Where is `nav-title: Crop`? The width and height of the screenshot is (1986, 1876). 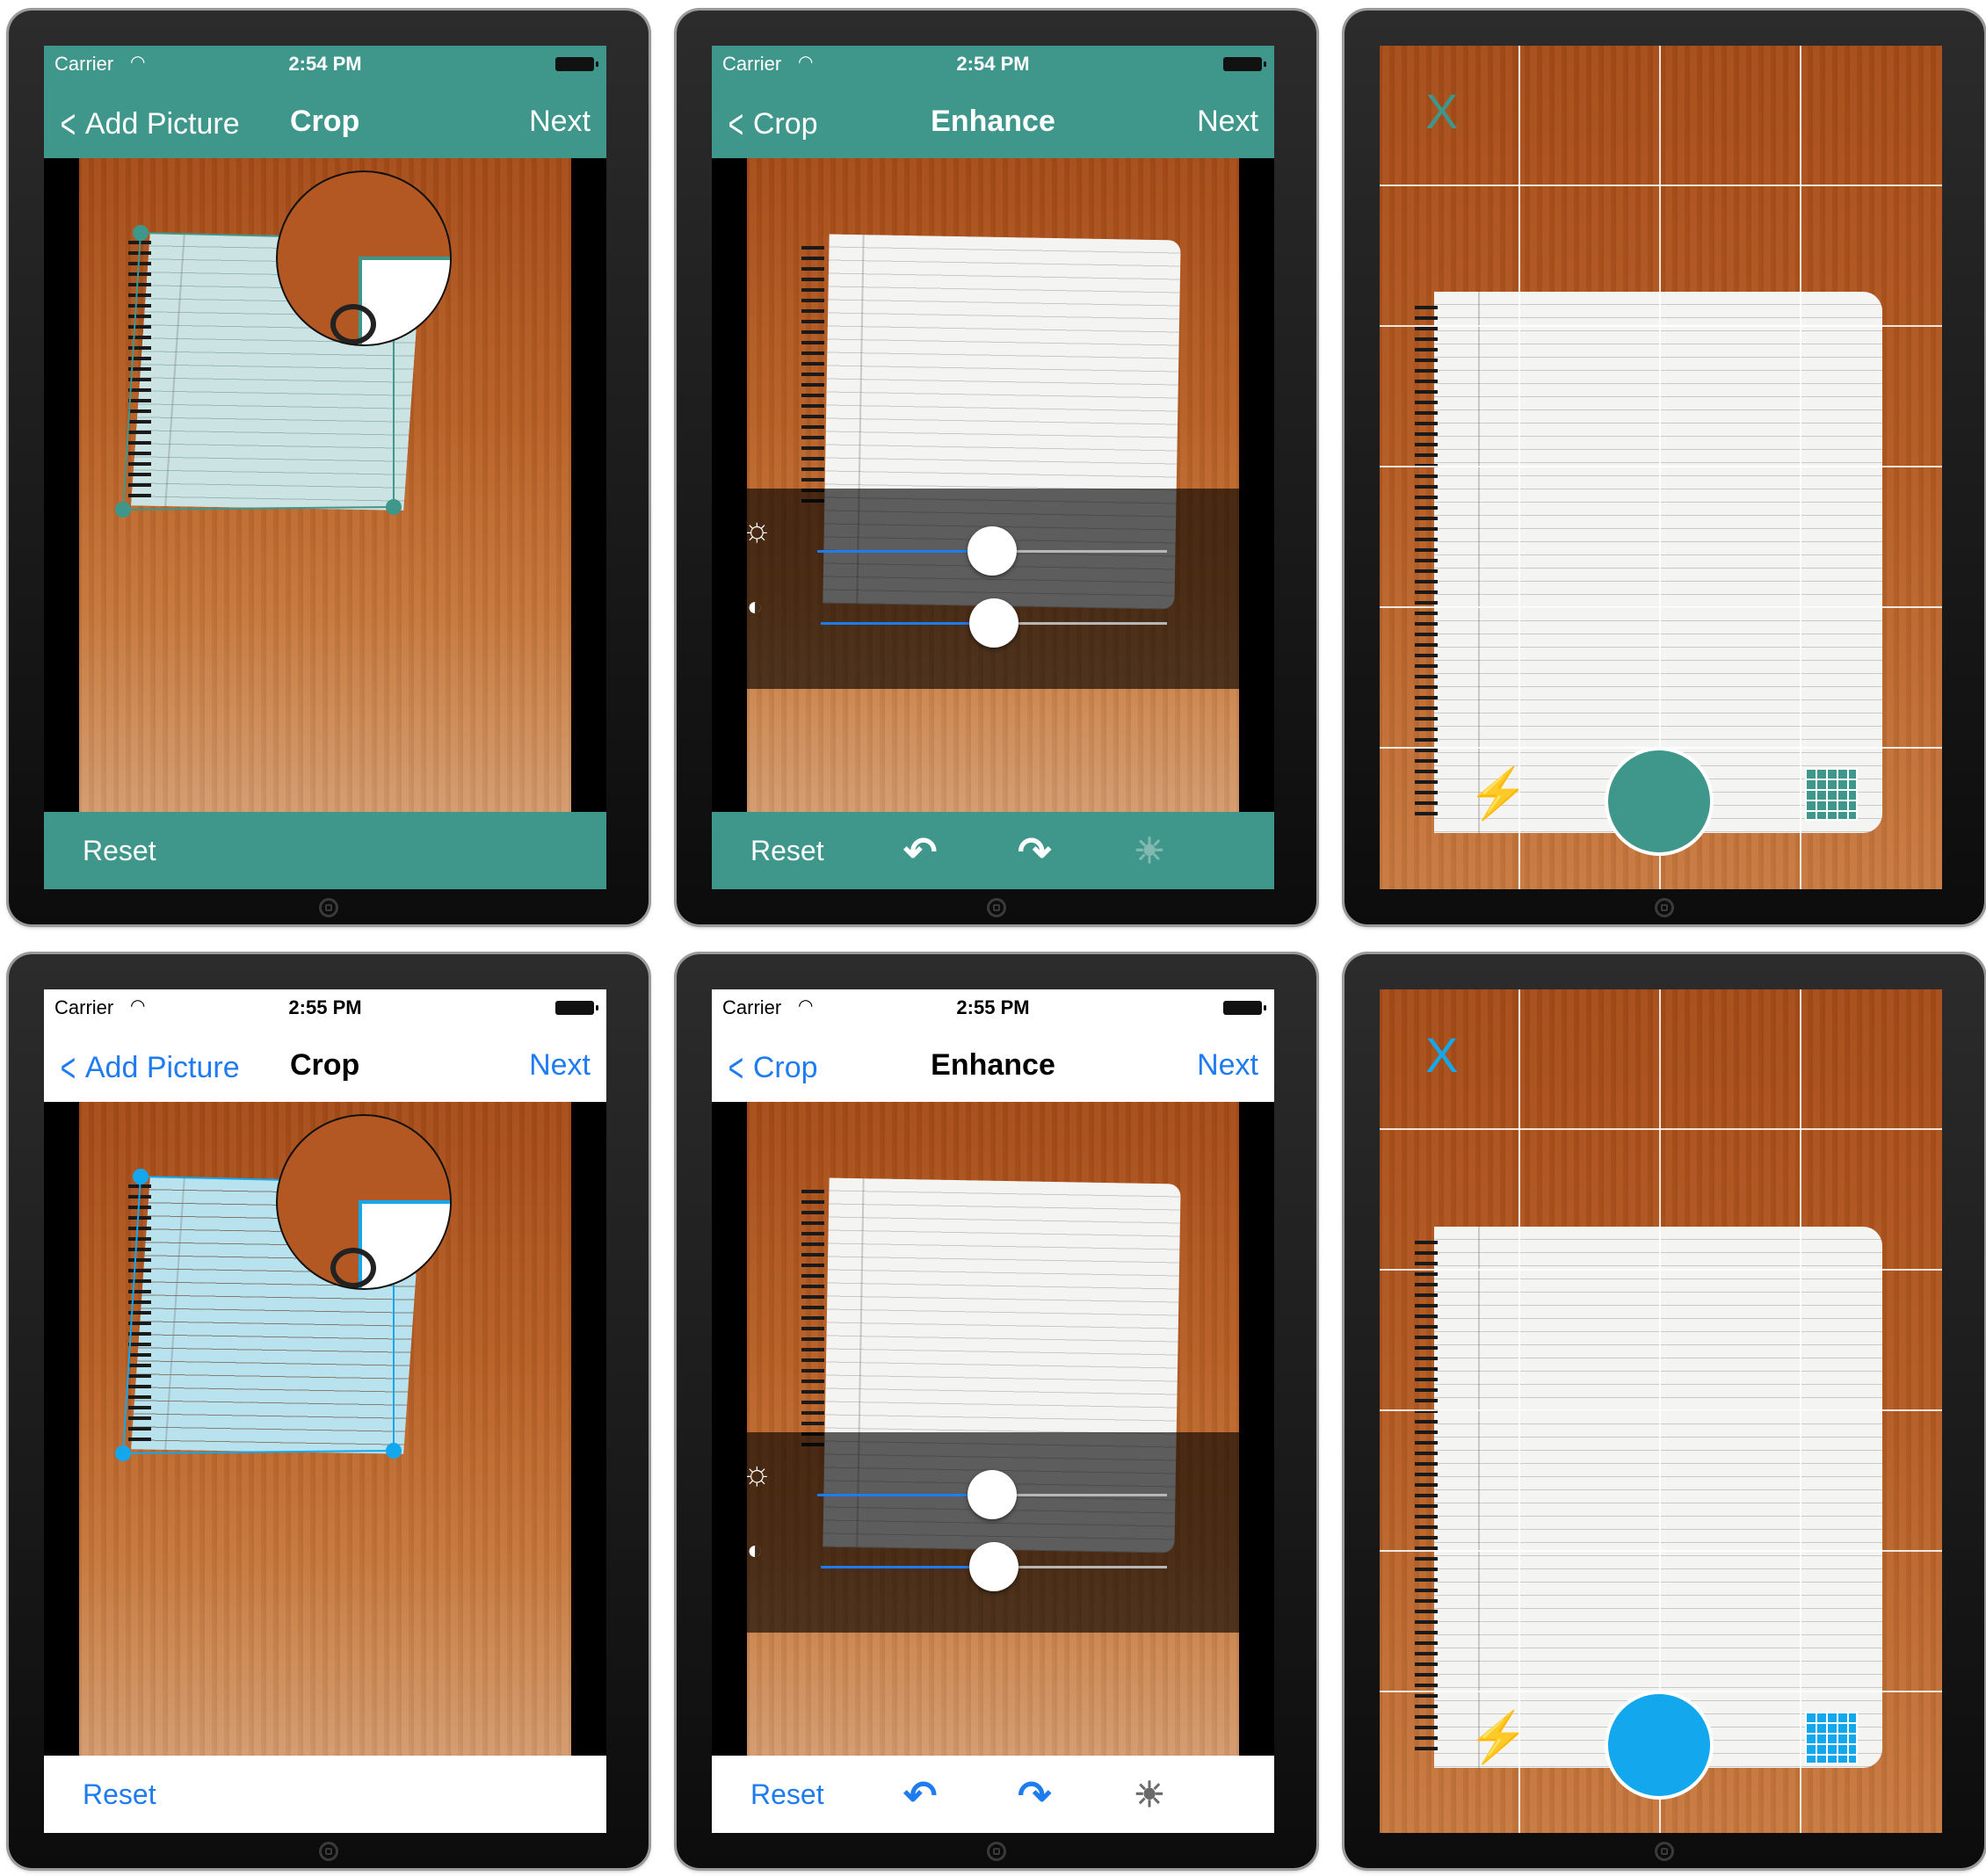
nav-title: Crop is located at coordinates (325, 1065).